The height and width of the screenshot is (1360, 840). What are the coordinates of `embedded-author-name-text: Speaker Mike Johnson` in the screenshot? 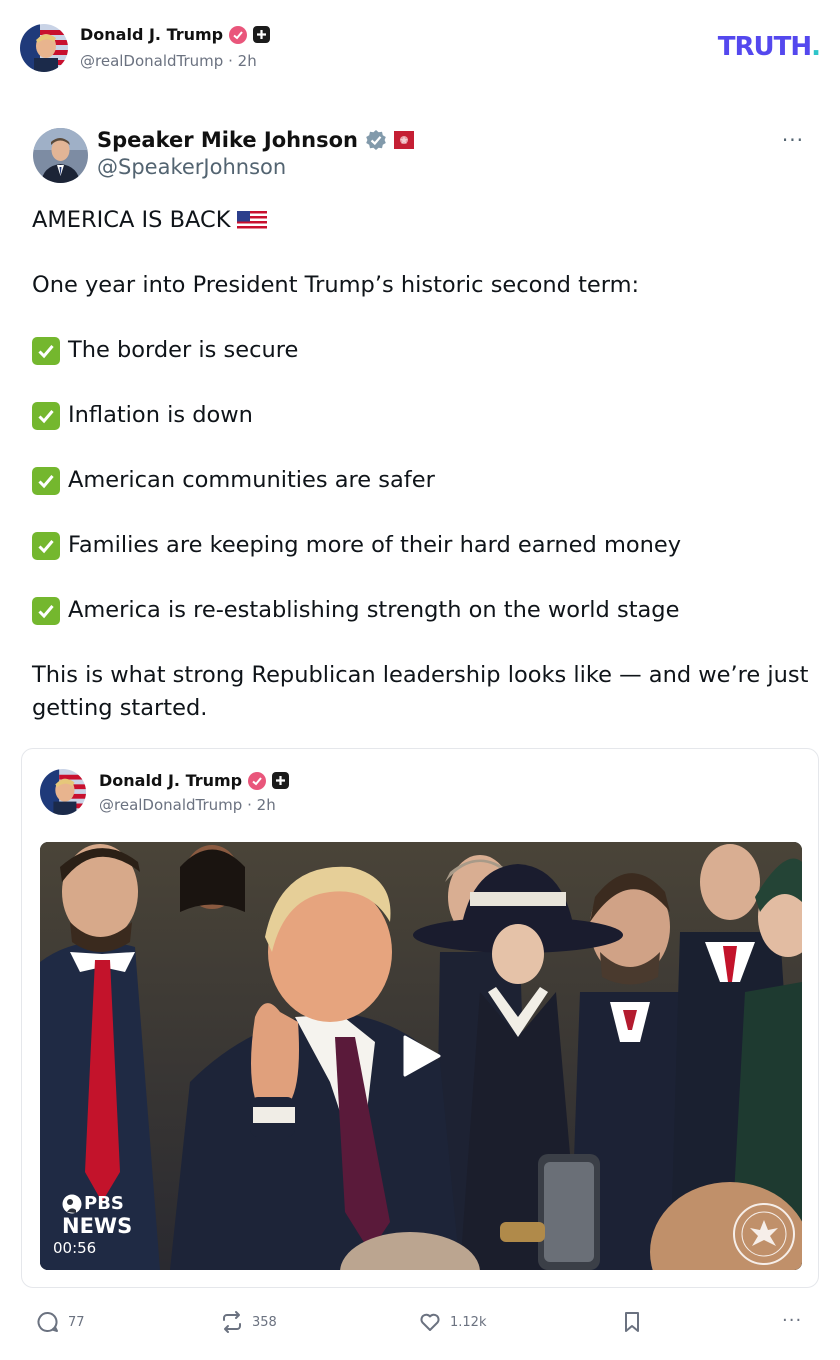 It's located at (227, 140).